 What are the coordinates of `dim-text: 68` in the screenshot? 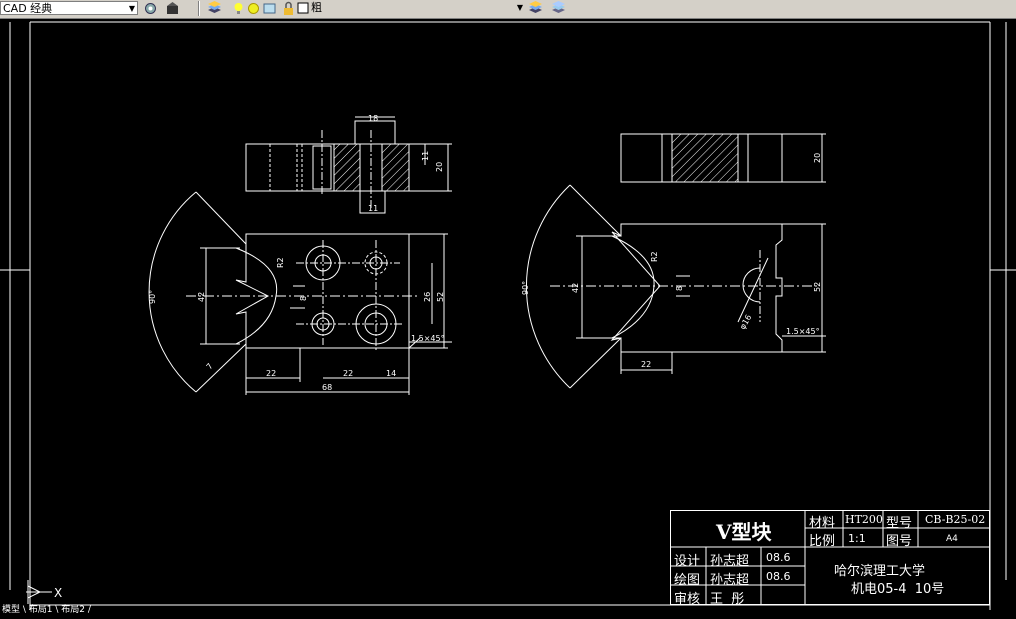 It's located at (327, 387).